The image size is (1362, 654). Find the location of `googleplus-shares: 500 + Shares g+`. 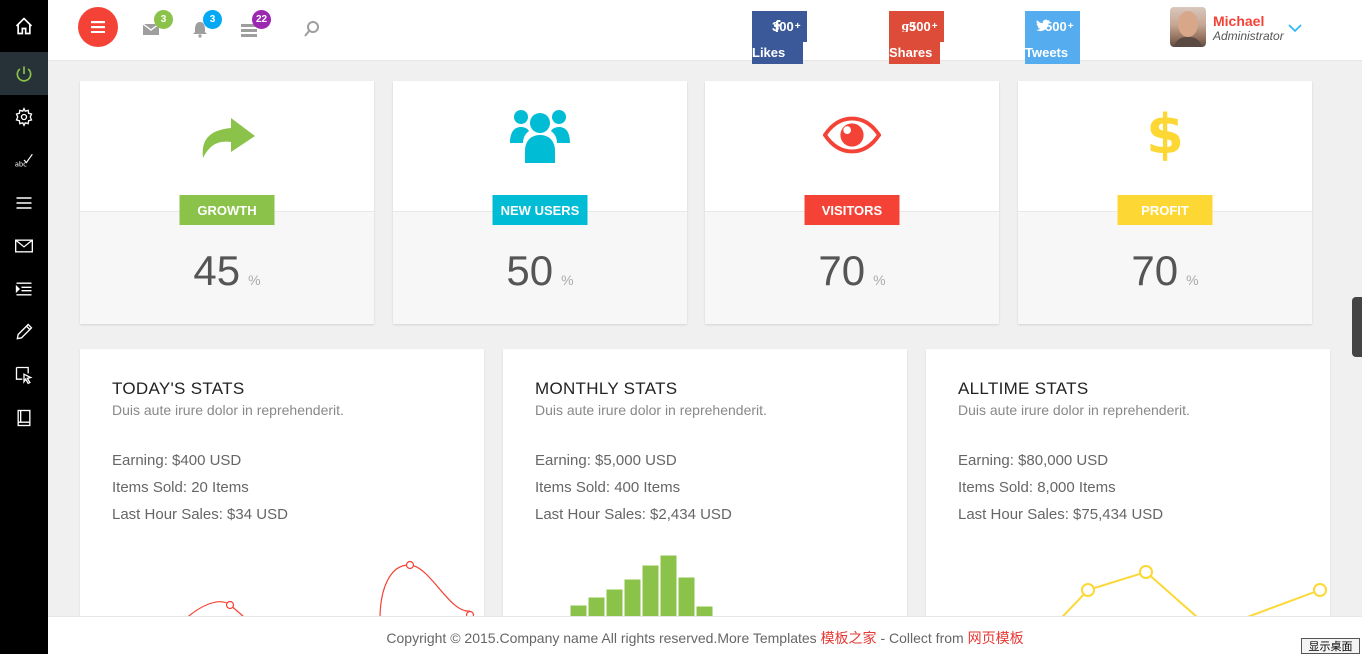

googleplus-shares: 500 + Shares g+ is located at coordinates (916, 37).